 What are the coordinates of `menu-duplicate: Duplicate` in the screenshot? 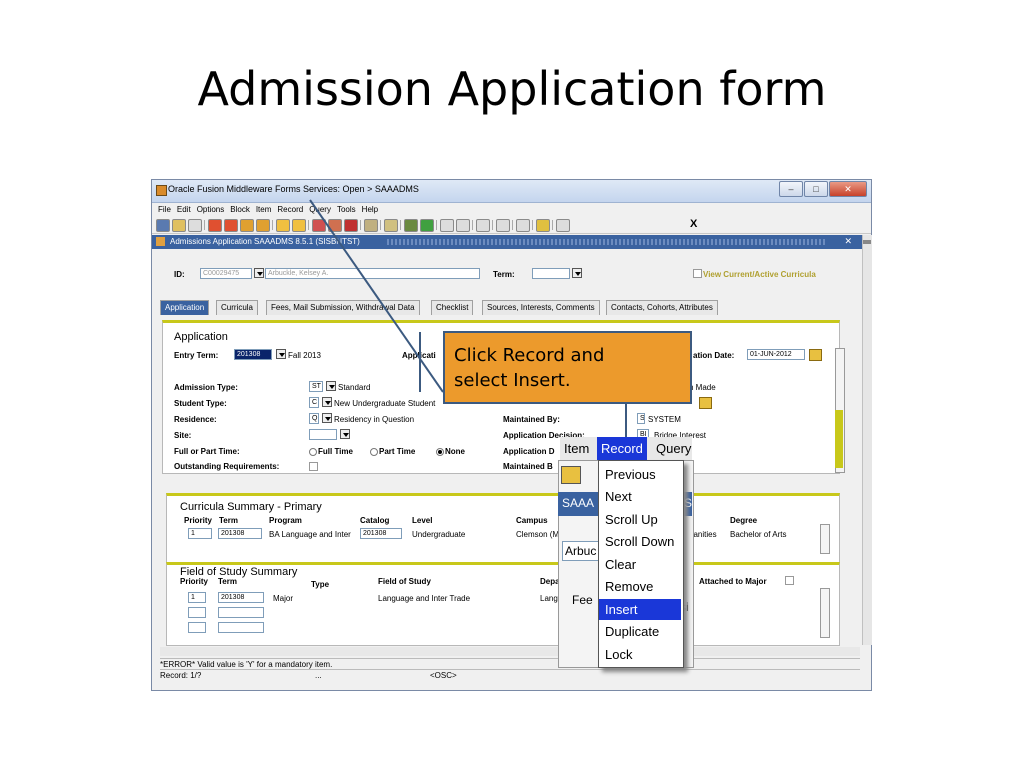 It's located at (640, 631).